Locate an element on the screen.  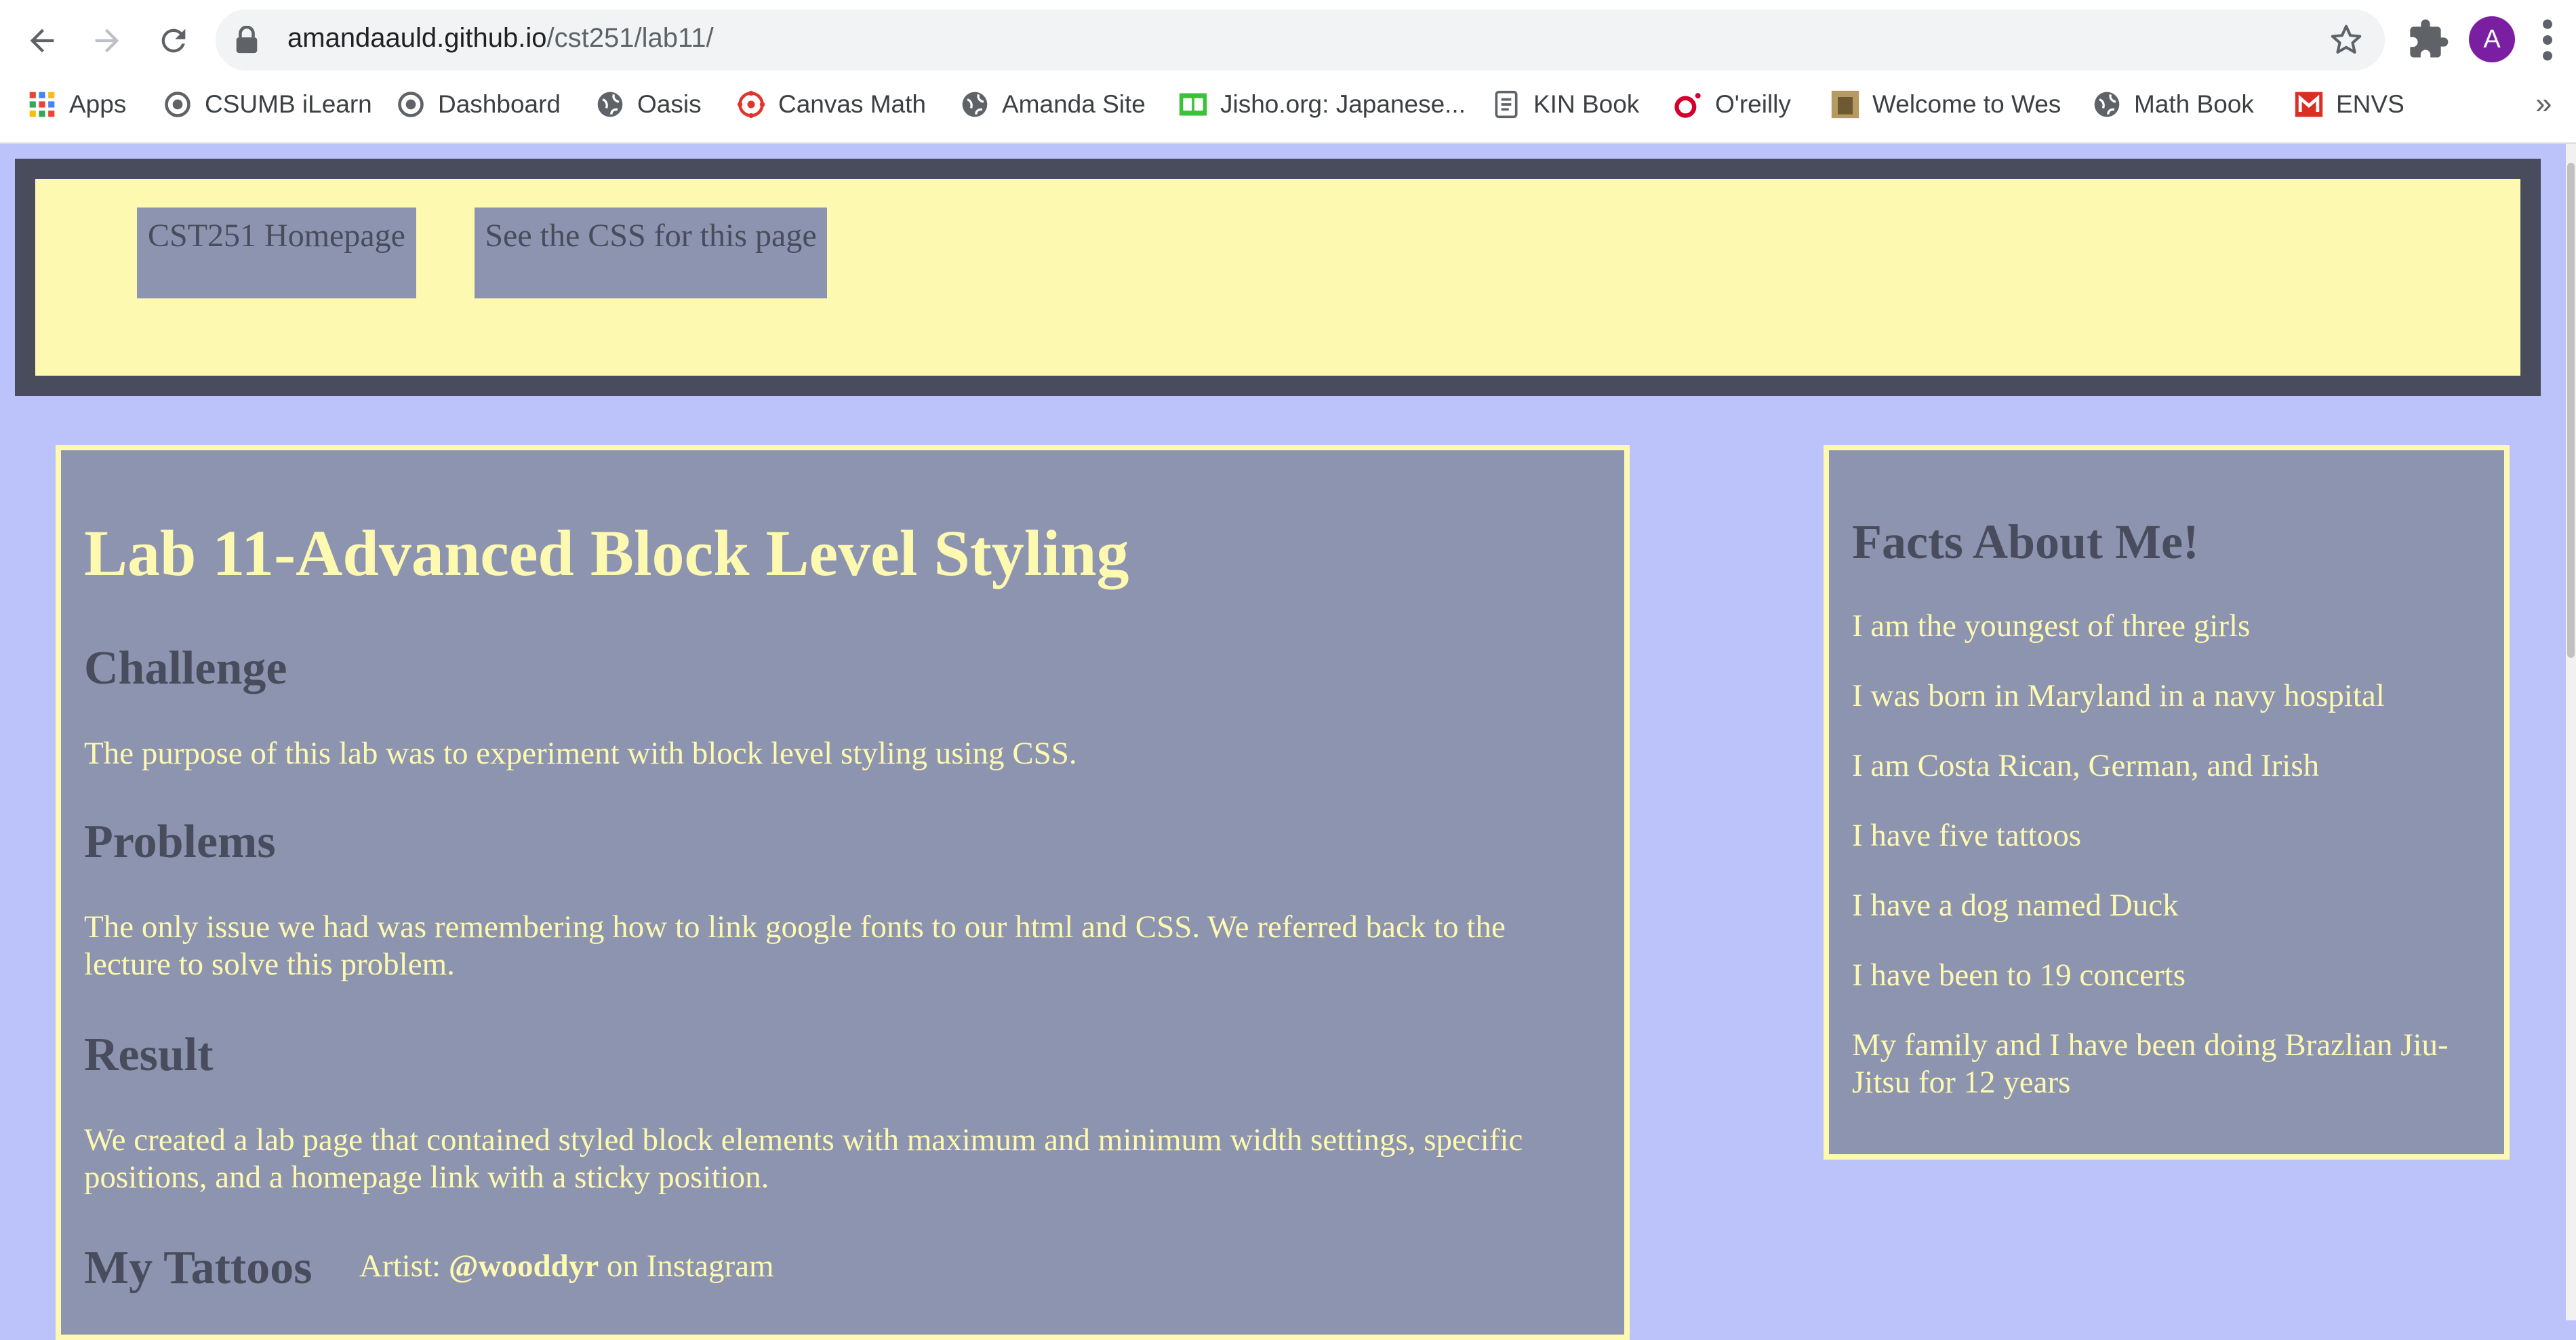
extensions-puzzle-icon is located at coordinates (2428, 39).